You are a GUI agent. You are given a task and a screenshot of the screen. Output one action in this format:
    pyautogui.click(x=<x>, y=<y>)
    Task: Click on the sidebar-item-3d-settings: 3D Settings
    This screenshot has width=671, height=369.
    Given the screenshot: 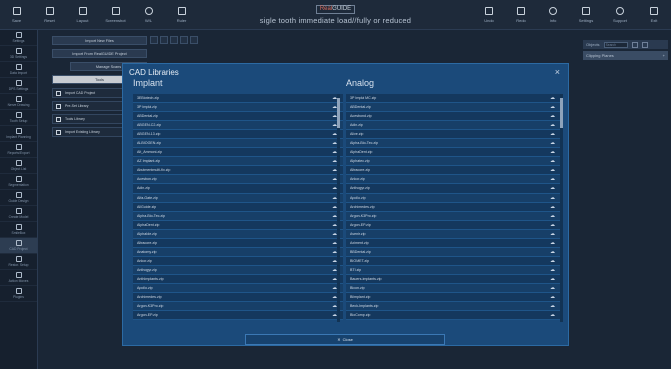 What is the action you would take?
    pyautogui.click(x=18, y=54)
    